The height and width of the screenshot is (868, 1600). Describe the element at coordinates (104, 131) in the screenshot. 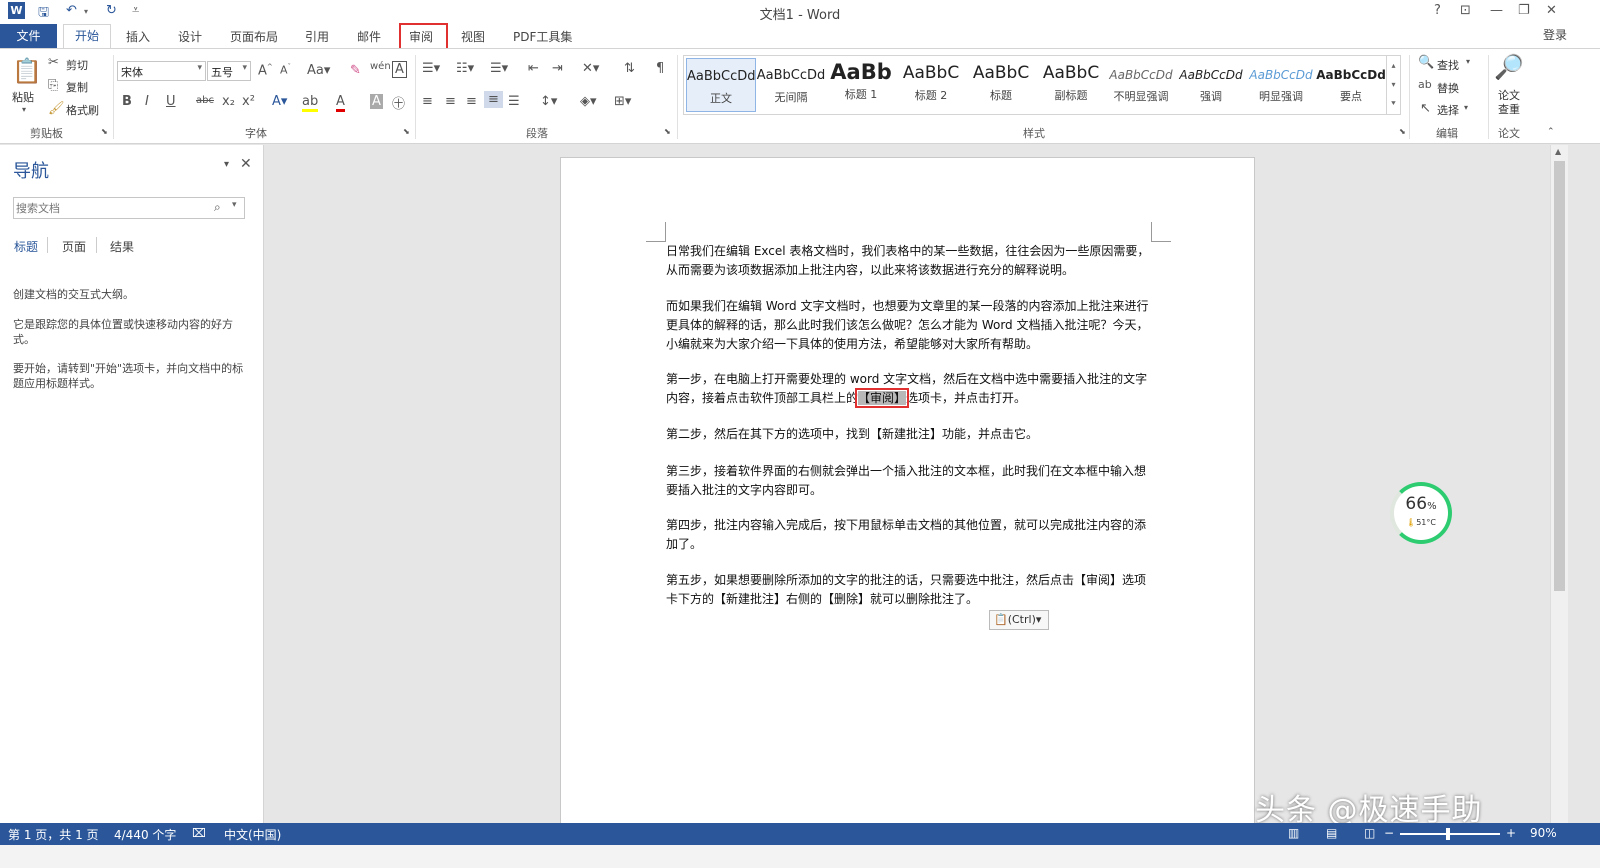

I see `clipboard-launcher-icon: ⬊` at that location.